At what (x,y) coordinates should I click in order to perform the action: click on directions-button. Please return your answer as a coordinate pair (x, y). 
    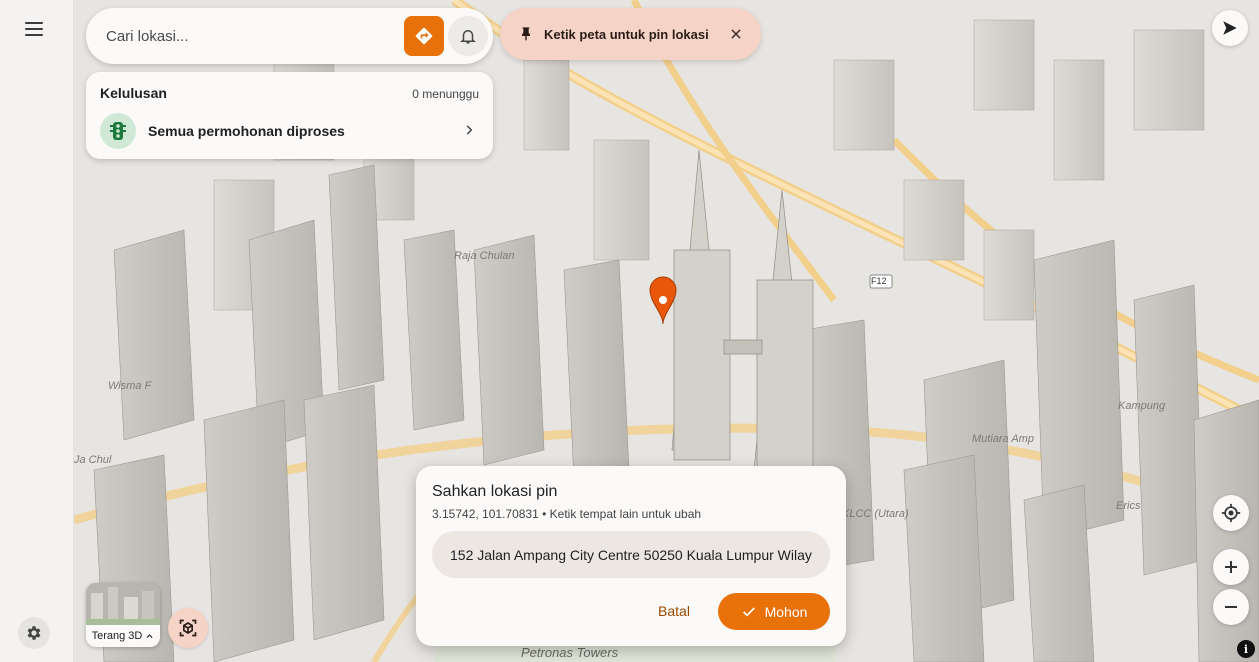
    Looking at the image, I should click on (424, 36).